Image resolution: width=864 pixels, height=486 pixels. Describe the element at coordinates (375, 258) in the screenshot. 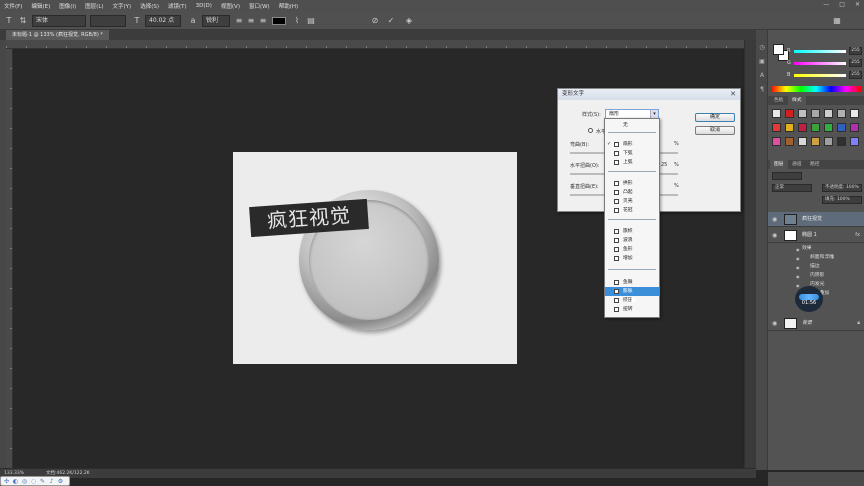

I see `document-canvas: 疯狂视觉` at that location.